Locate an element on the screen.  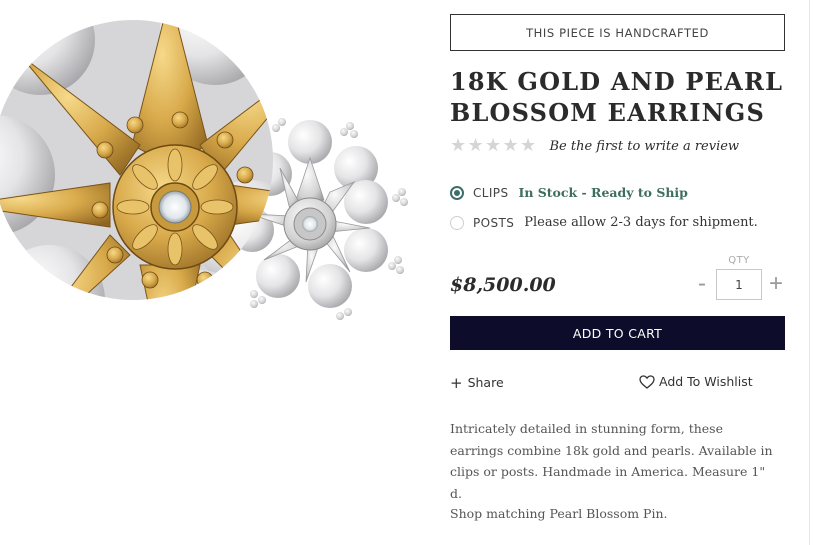
product-title-line-1: 18K GOLD AND PEARL is located at coordinates (617, 81).